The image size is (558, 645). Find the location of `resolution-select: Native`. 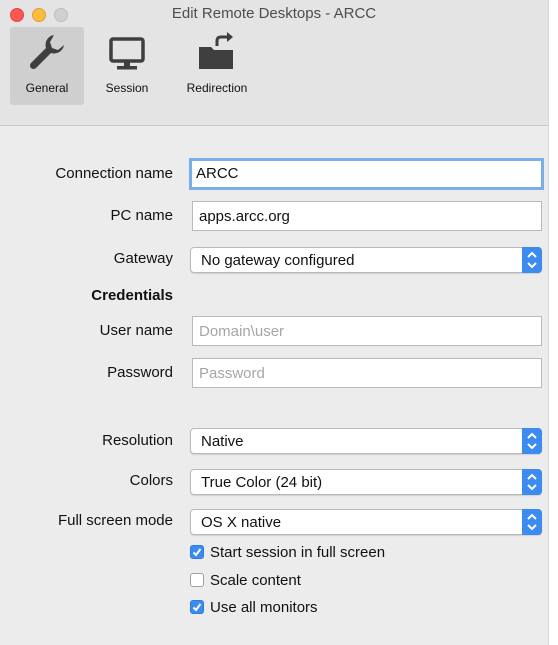

resolution-select: Native is located at coordinates (366, 441).